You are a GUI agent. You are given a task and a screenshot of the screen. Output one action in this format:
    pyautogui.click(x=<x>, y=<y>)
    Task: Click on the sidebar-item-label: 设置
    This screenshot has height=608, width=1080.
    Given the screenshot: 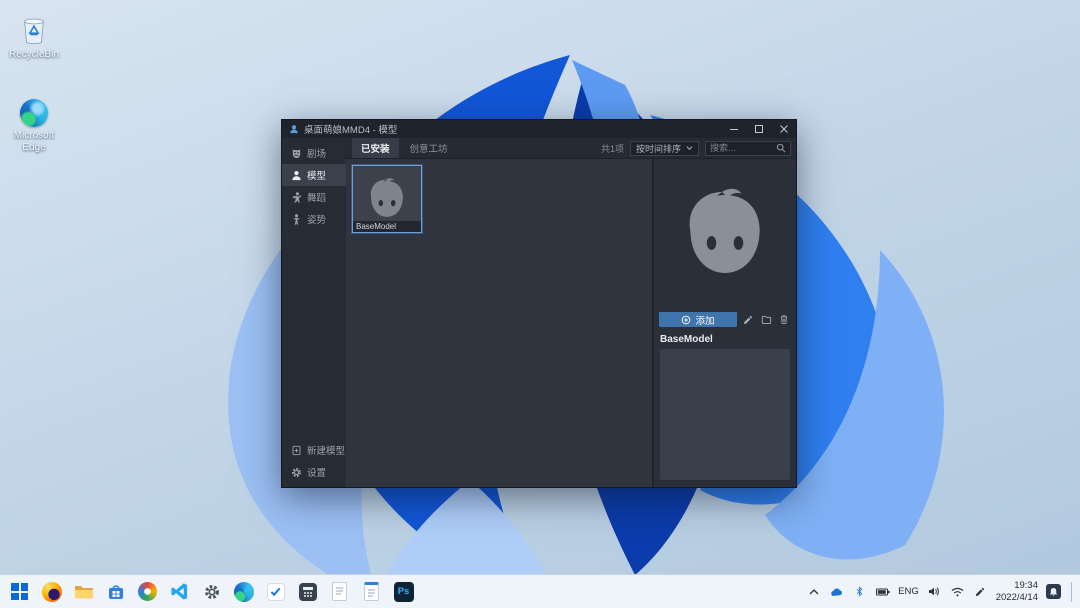 What is the action you would take?
    pyautogui.click(x=317, y=473)
    